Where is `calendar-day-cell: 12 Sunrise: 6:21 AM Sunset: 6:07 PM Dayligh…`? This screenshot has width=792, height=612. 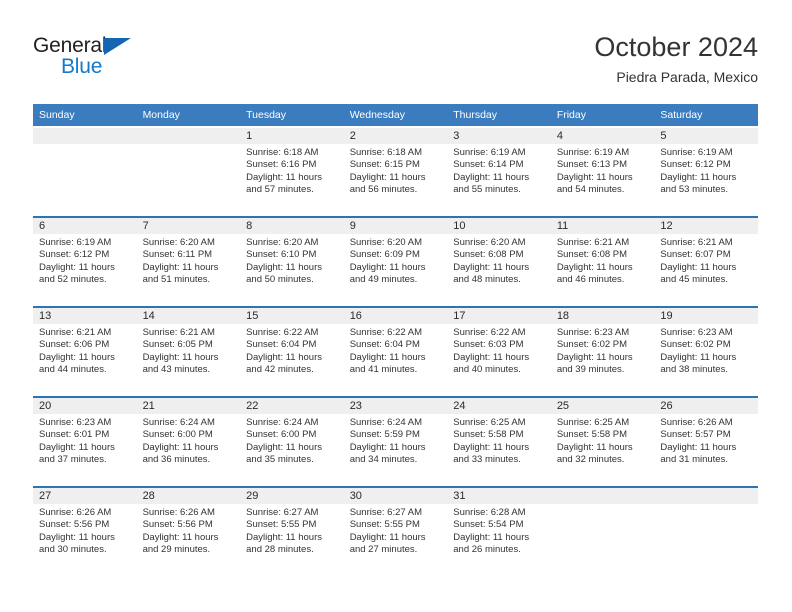 calendar-day-cell: 12 Sunrise: 6:21 AM Sunset: 6:07 PM Dayligh… is located at coordinates (706, 261).